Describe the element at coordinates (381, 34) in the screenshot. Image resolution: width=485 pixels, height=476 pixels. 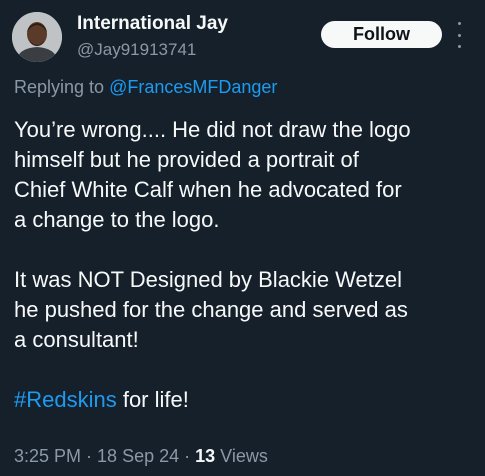
I see `follow-button: Follow` at that location.